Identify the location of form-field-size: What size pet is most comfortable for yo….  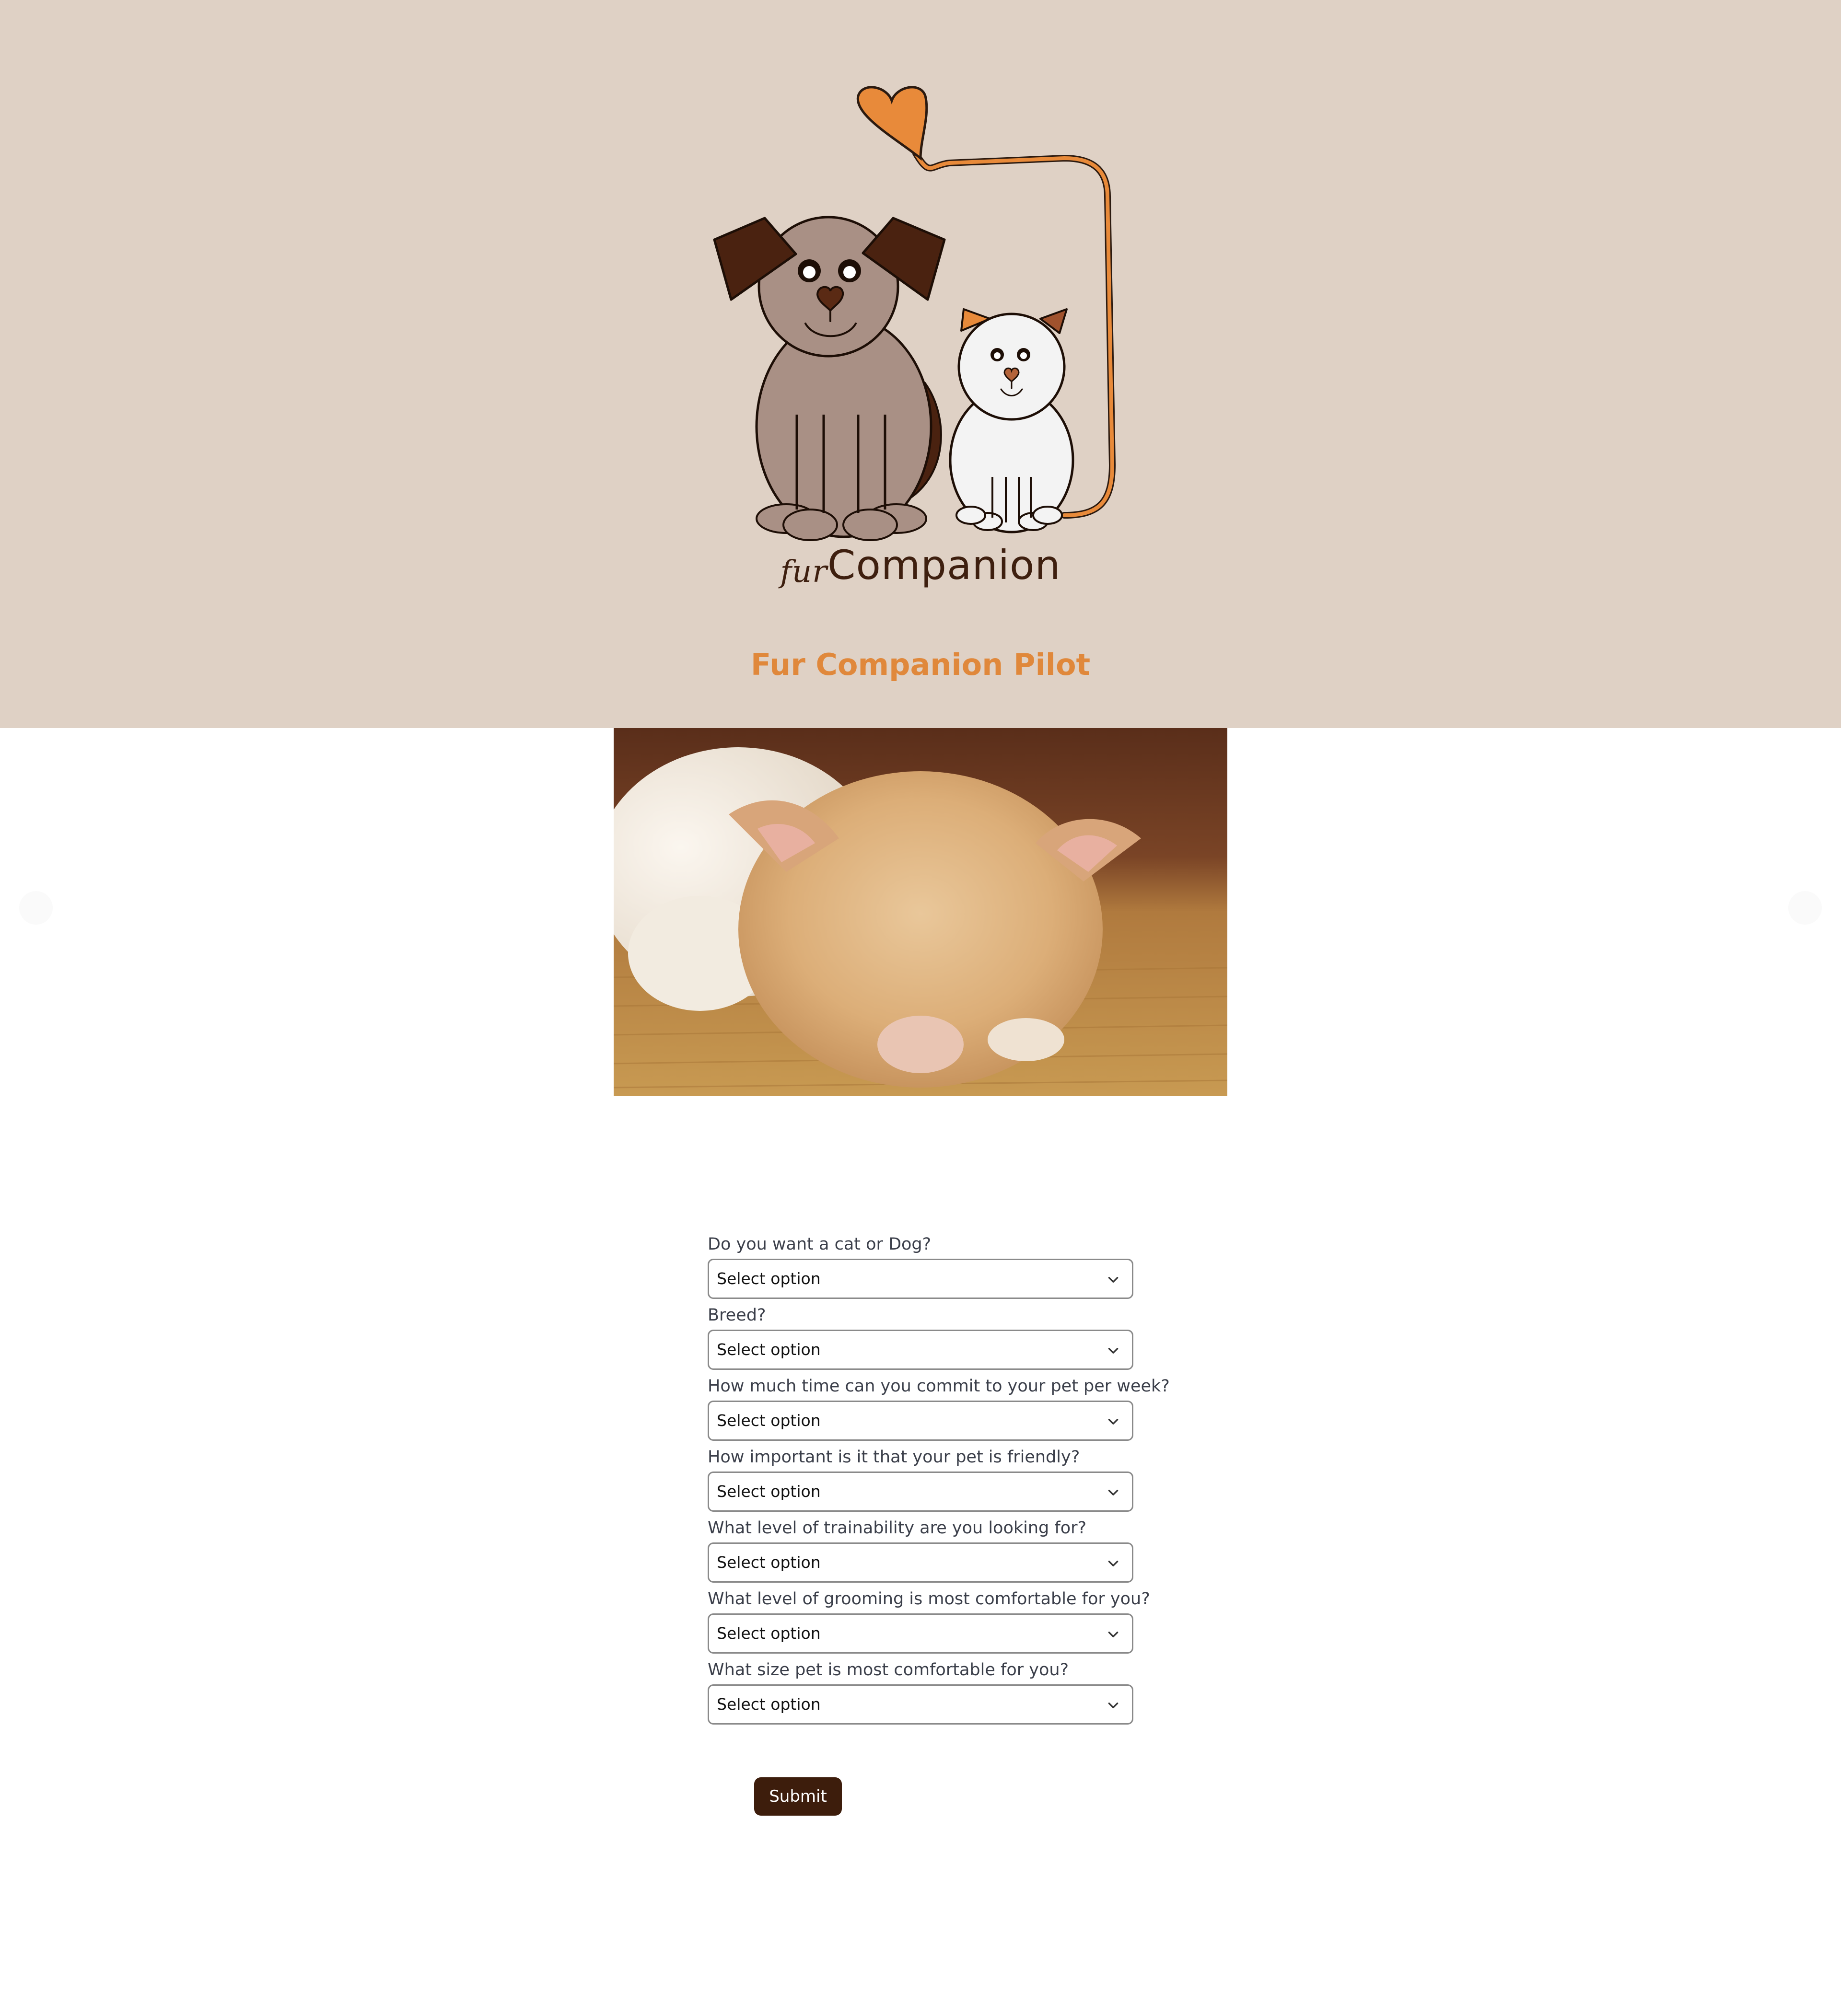
(921, 1692).